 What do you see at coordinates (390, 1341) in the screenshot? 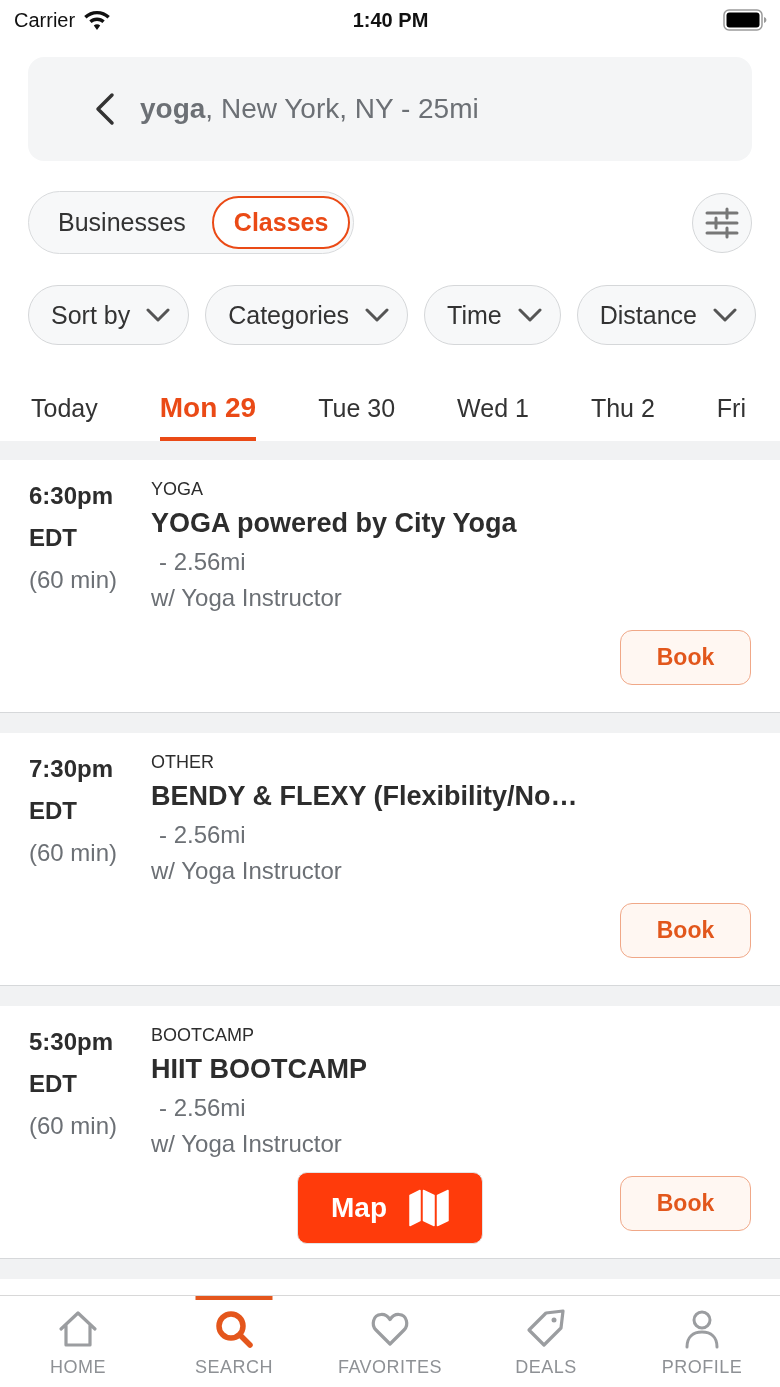
I see `tab-bar-item: FAVORITES` at bounding box center [390, 1341].